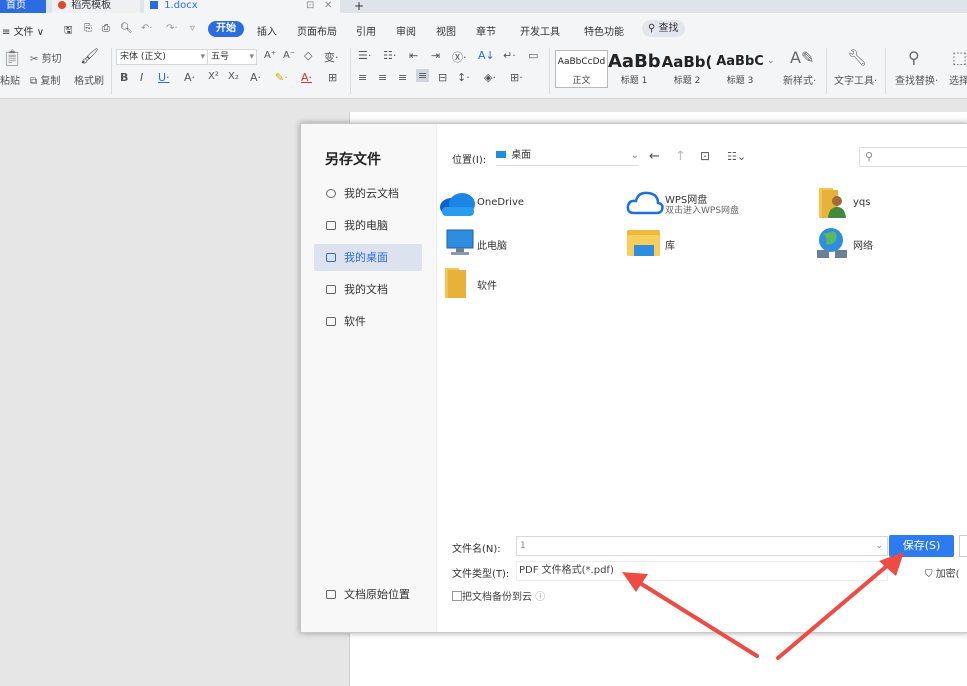  What do you see at coordinates (581, 69) in the screenshot?
I see `style-normal: AaBbCcDd 正文` at bounding box center [581, 69].